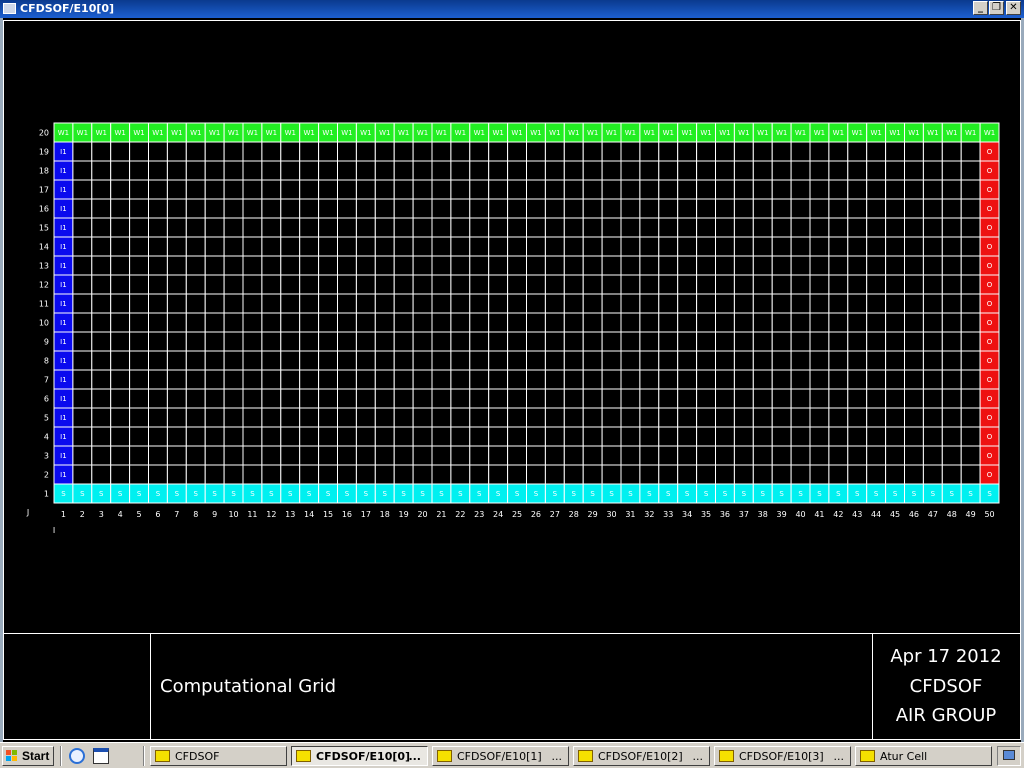 This screenshot has height=768, width=1024. I want to click on show-desktop-icon, so click(101, 756).